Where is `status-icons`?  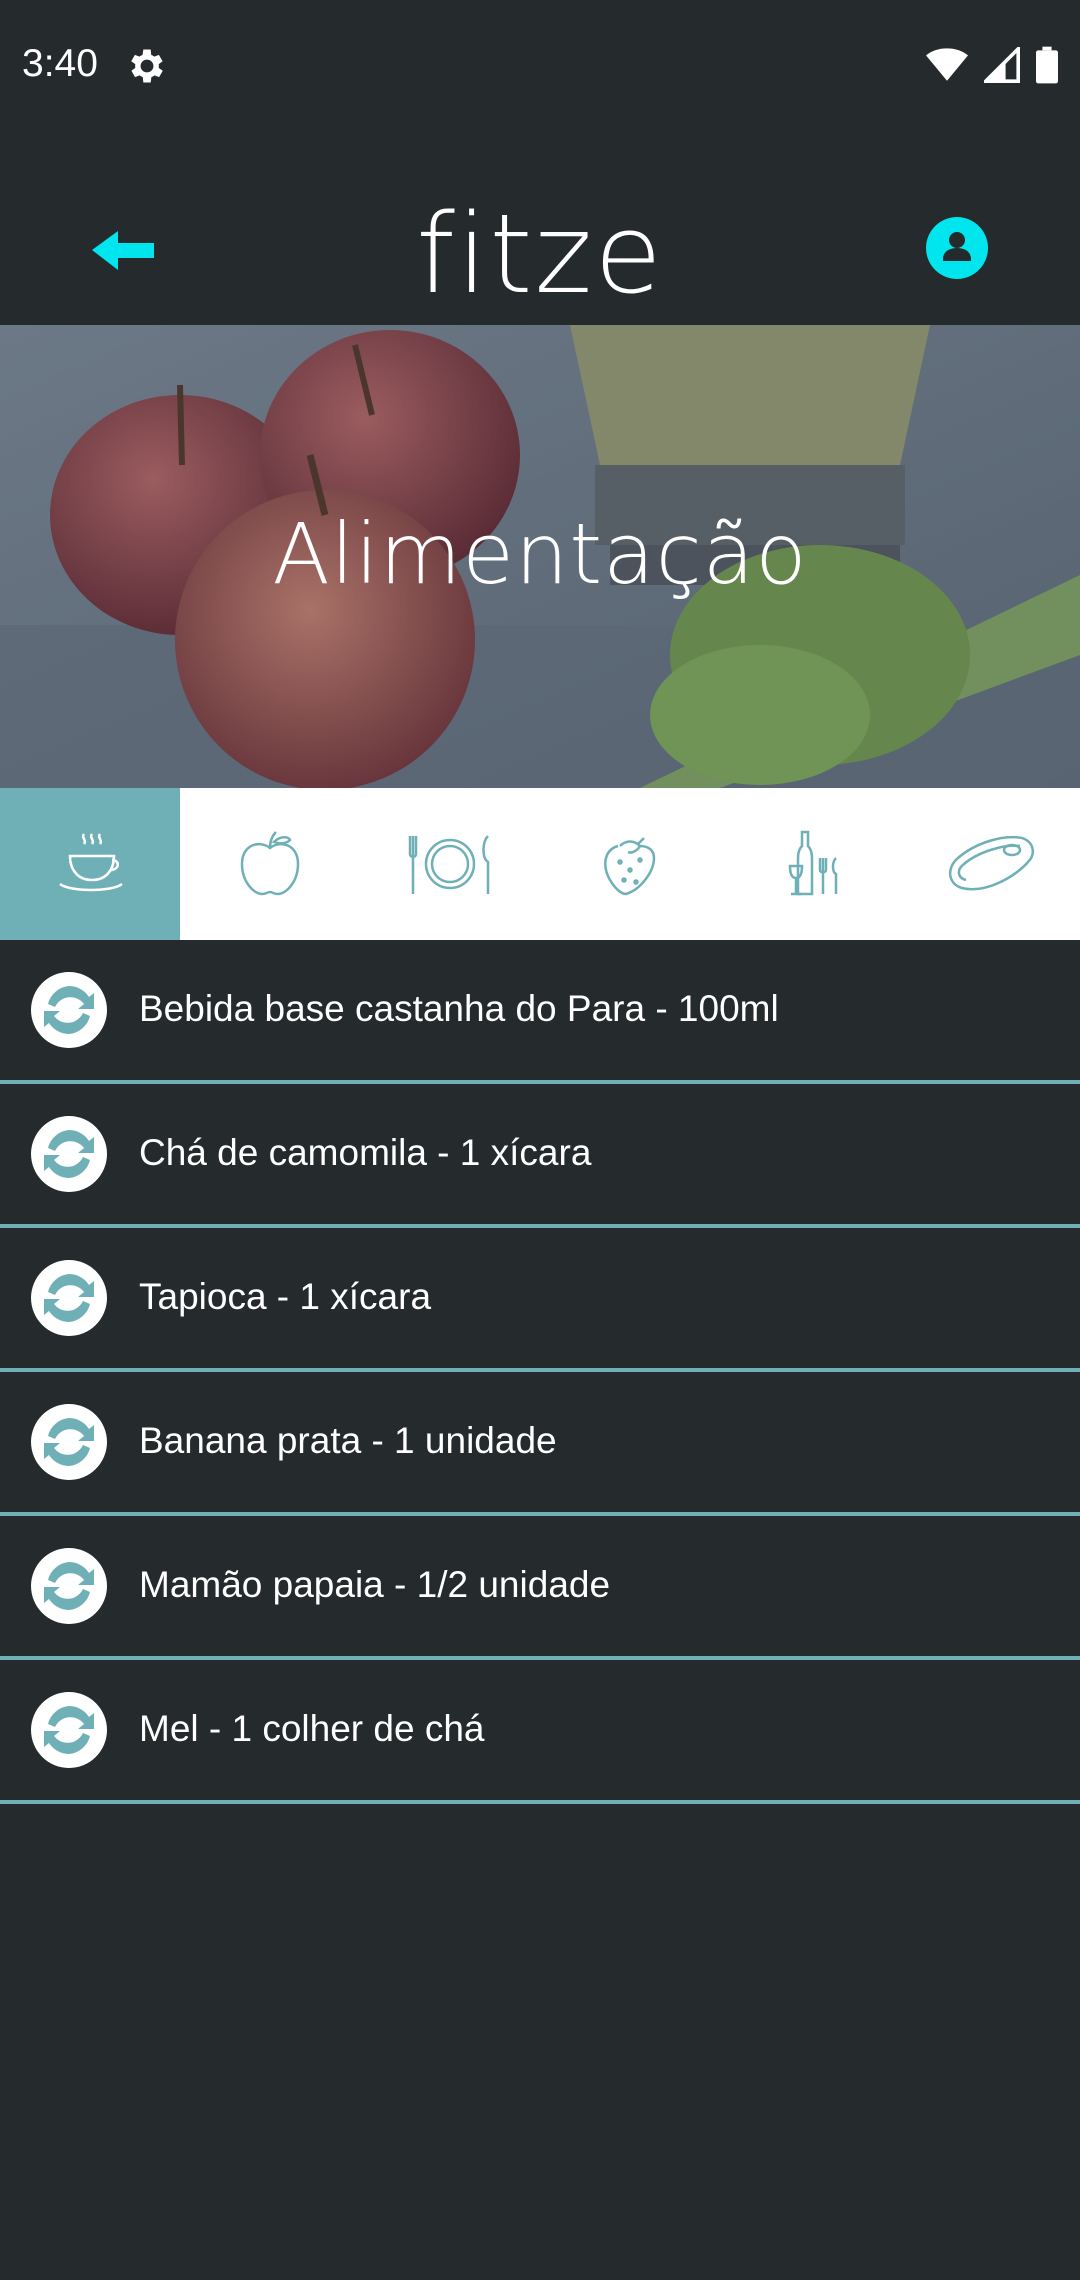 status-icons is located at coordinates (992, 65).